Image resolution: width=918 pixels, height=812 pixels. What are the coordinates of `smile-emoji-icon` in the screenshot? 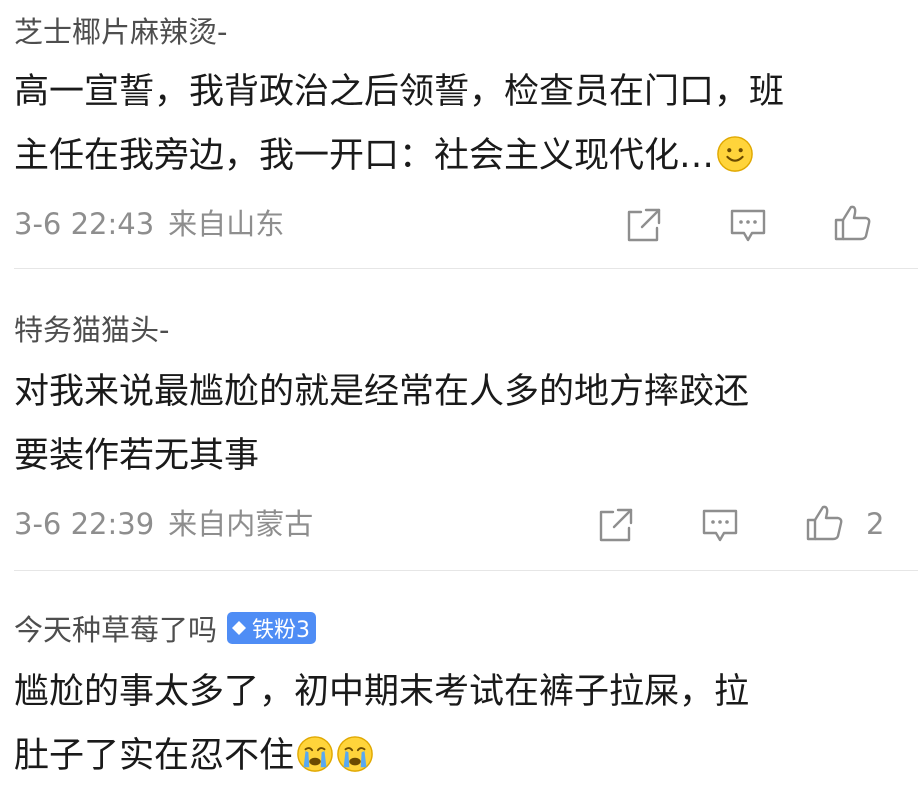 It's located at (735, 154).